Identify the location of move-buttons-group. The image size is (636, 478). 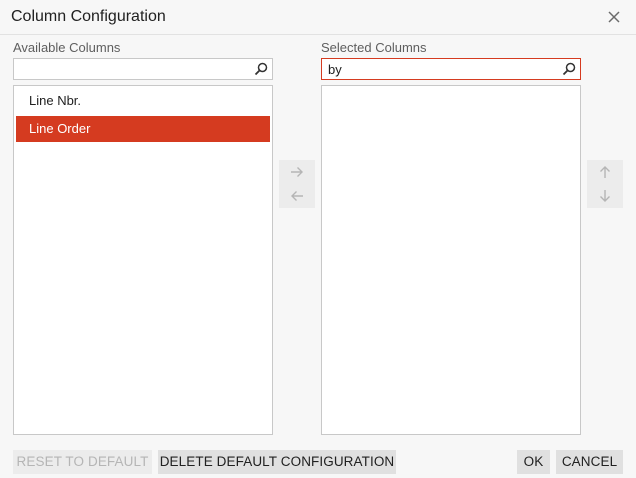
(297, 184).